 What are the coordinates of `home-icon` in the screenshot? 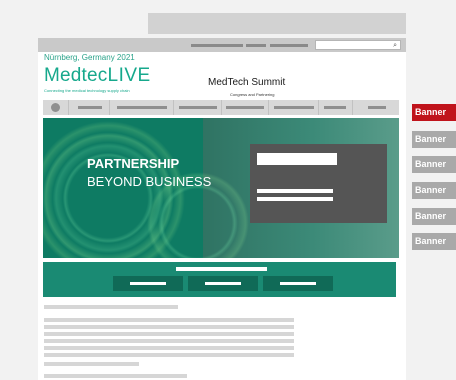 It's located at (55, 107).